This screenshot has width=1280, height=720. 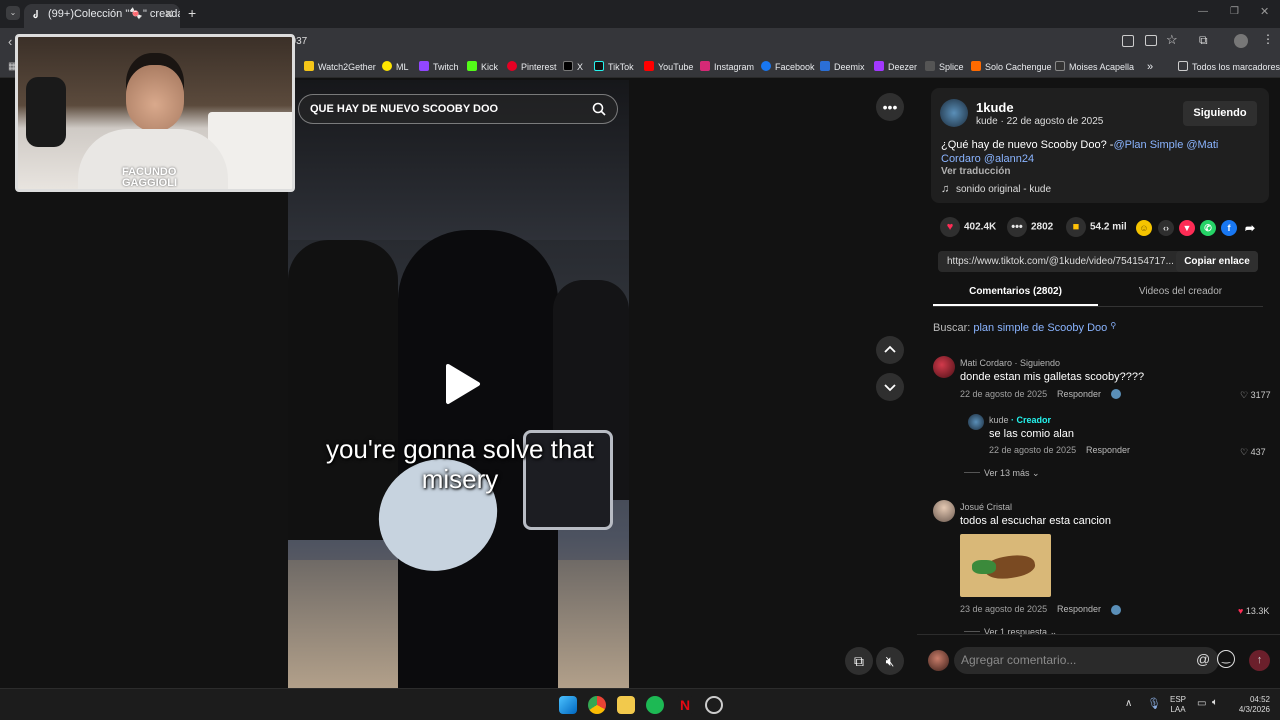 What do you see at coordinates (842, 67) in the screenshot?
I see `bookmark-deemix: Deemix` at bounding box center [842, 67].